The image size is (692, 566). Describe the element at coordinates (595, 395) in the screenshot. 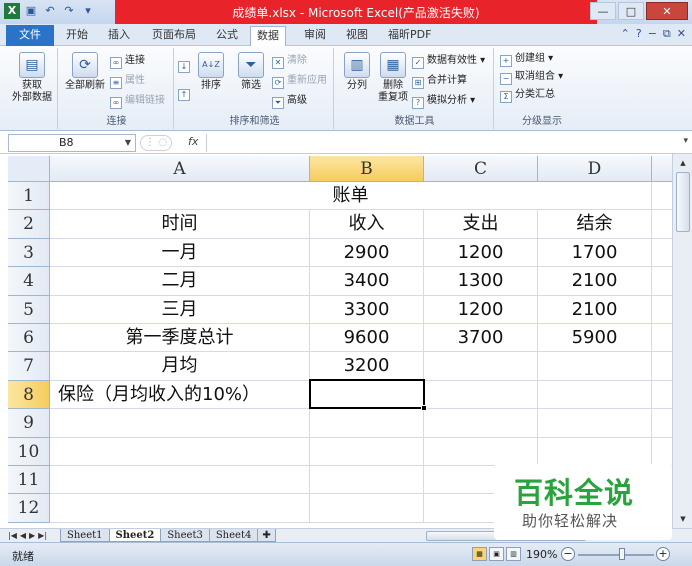

I see `cell-d8` at that location.